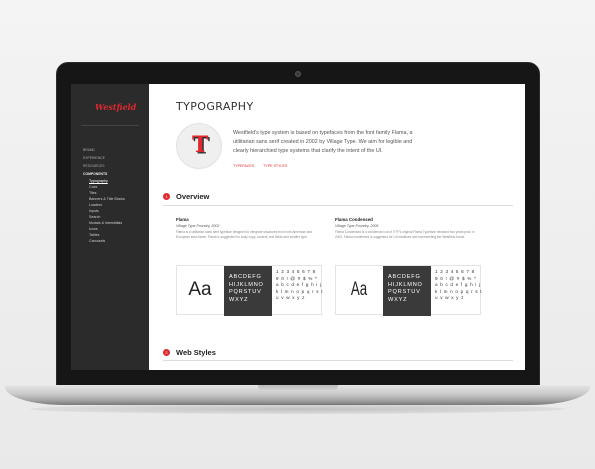  Describe the element at coordinates (118, 241) in the screenshot. I see `sub-nav-item-carousels: Carousels` at that location.